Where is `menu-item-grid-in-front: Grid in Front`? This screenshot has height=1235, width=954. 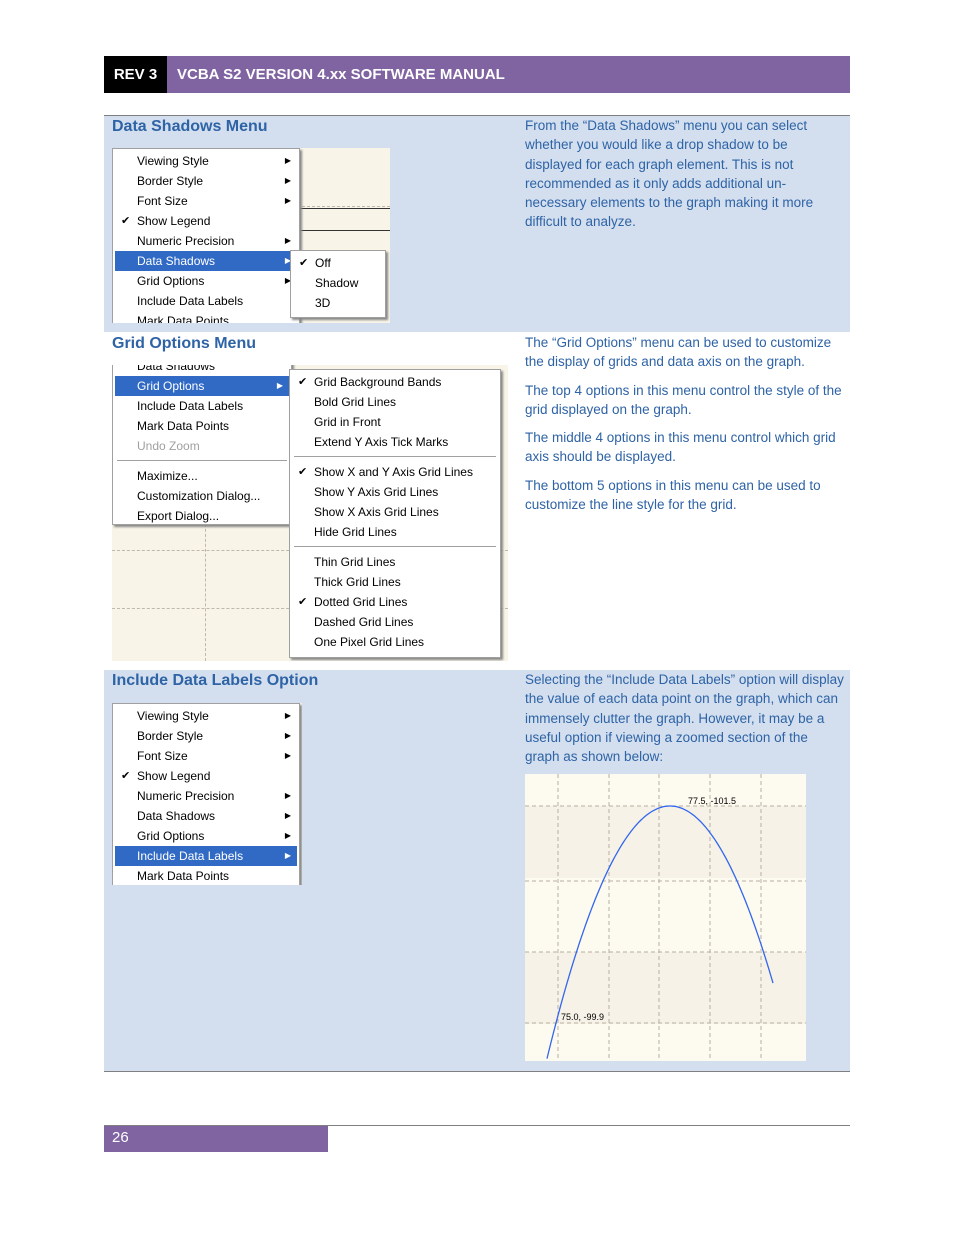
menu-item-grid-in-front: Grid in Front is located at coordinates (395, 422).